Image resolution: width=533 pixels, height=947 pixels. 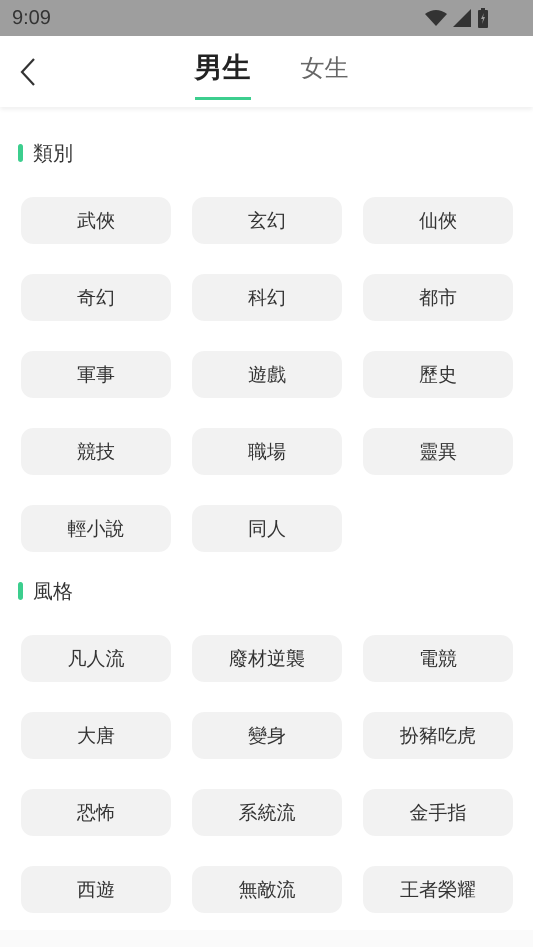 I want to click on status-time: 9:09, so click(x=31, y=18).